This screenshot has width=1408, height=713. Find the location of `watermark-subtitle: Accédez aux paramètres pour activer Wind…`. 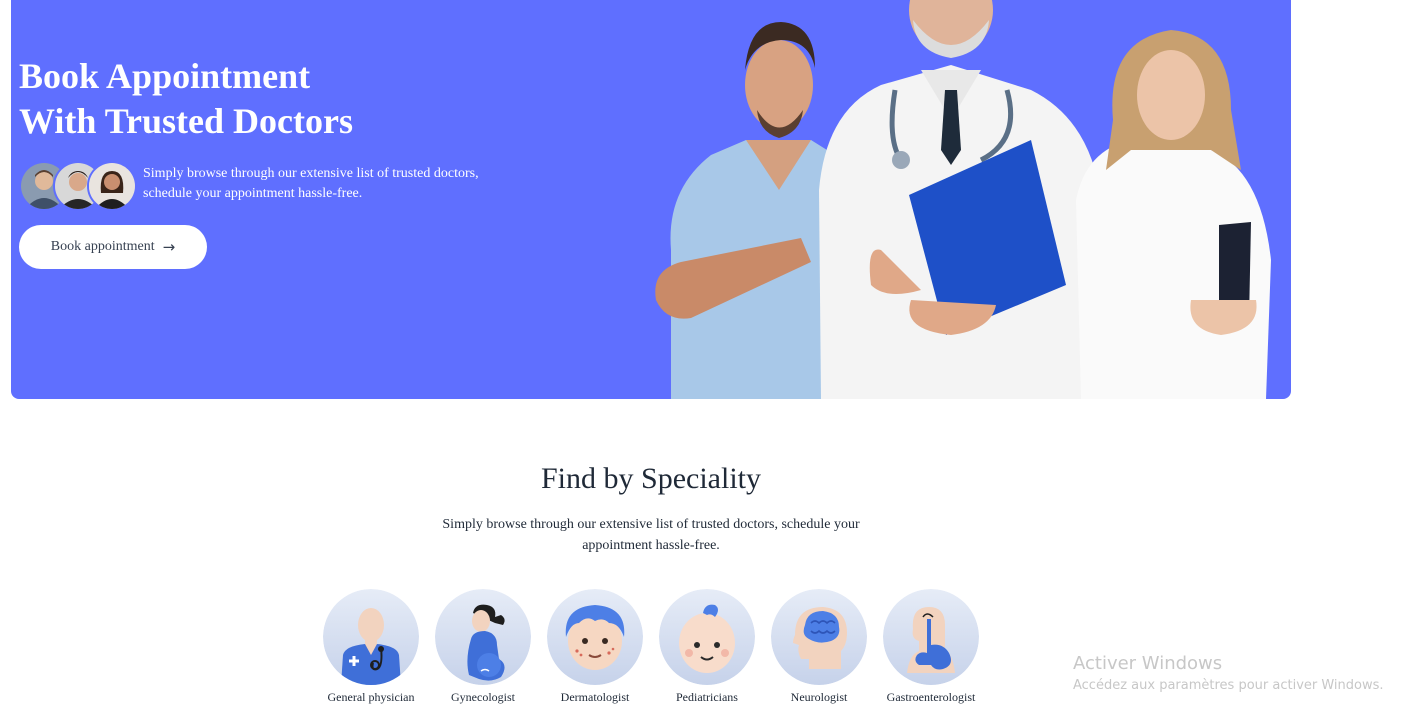

watermark-subtitle: Accédez aux paramètres pour activer Wind… is located at coordinates (1228, 685).